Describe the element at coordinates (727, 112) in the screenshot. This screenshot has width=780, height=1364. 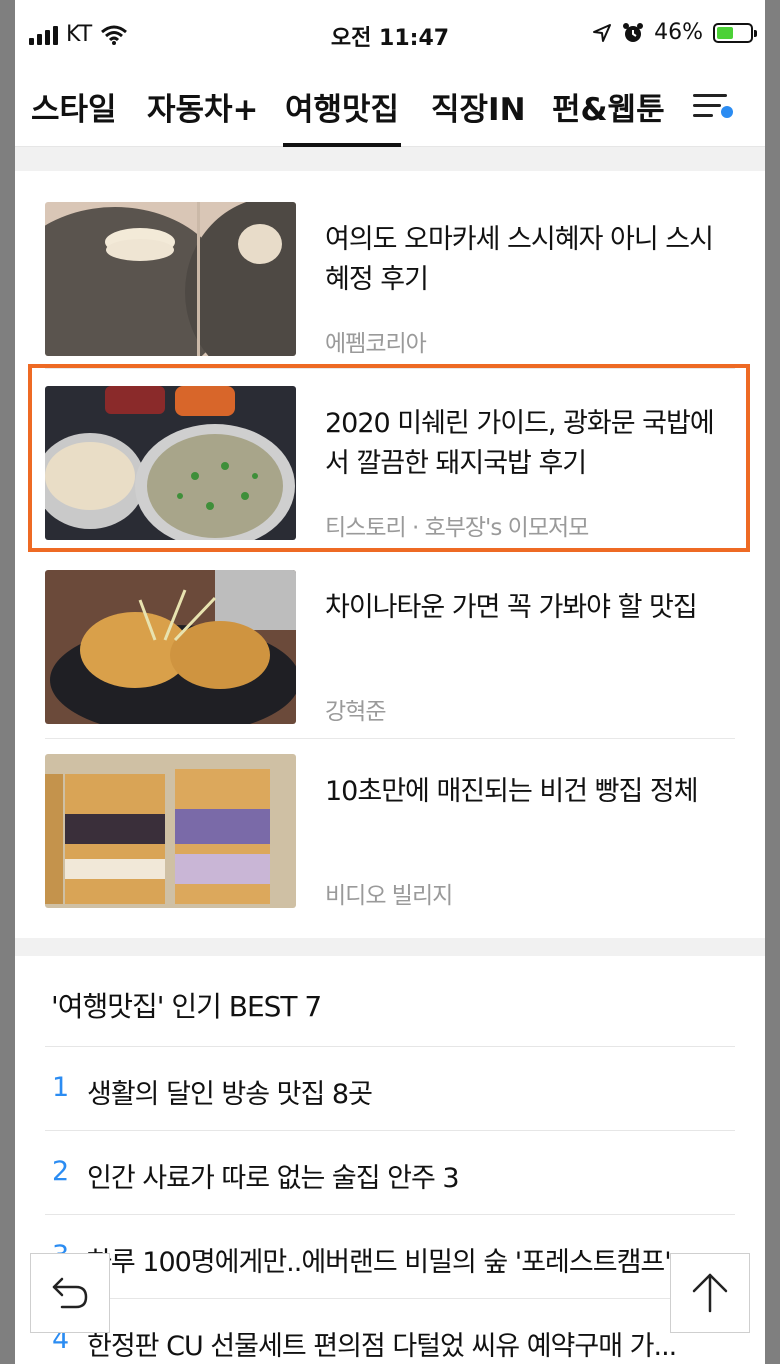
I see `notification-bell-icon` at that location.